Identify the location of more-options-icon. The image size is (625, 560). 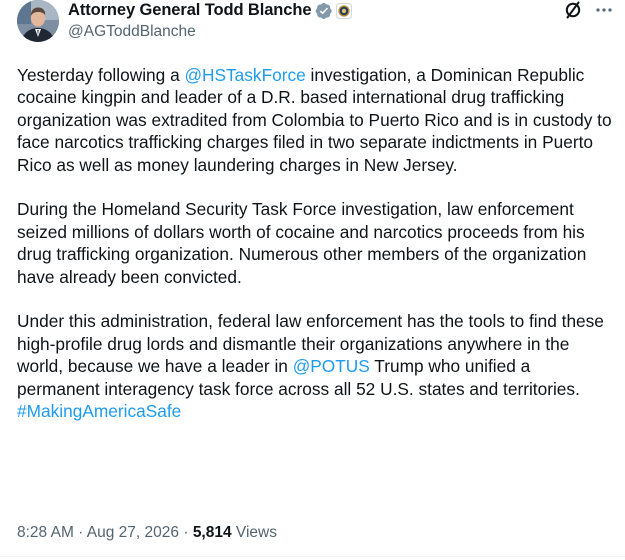
(604, 10).